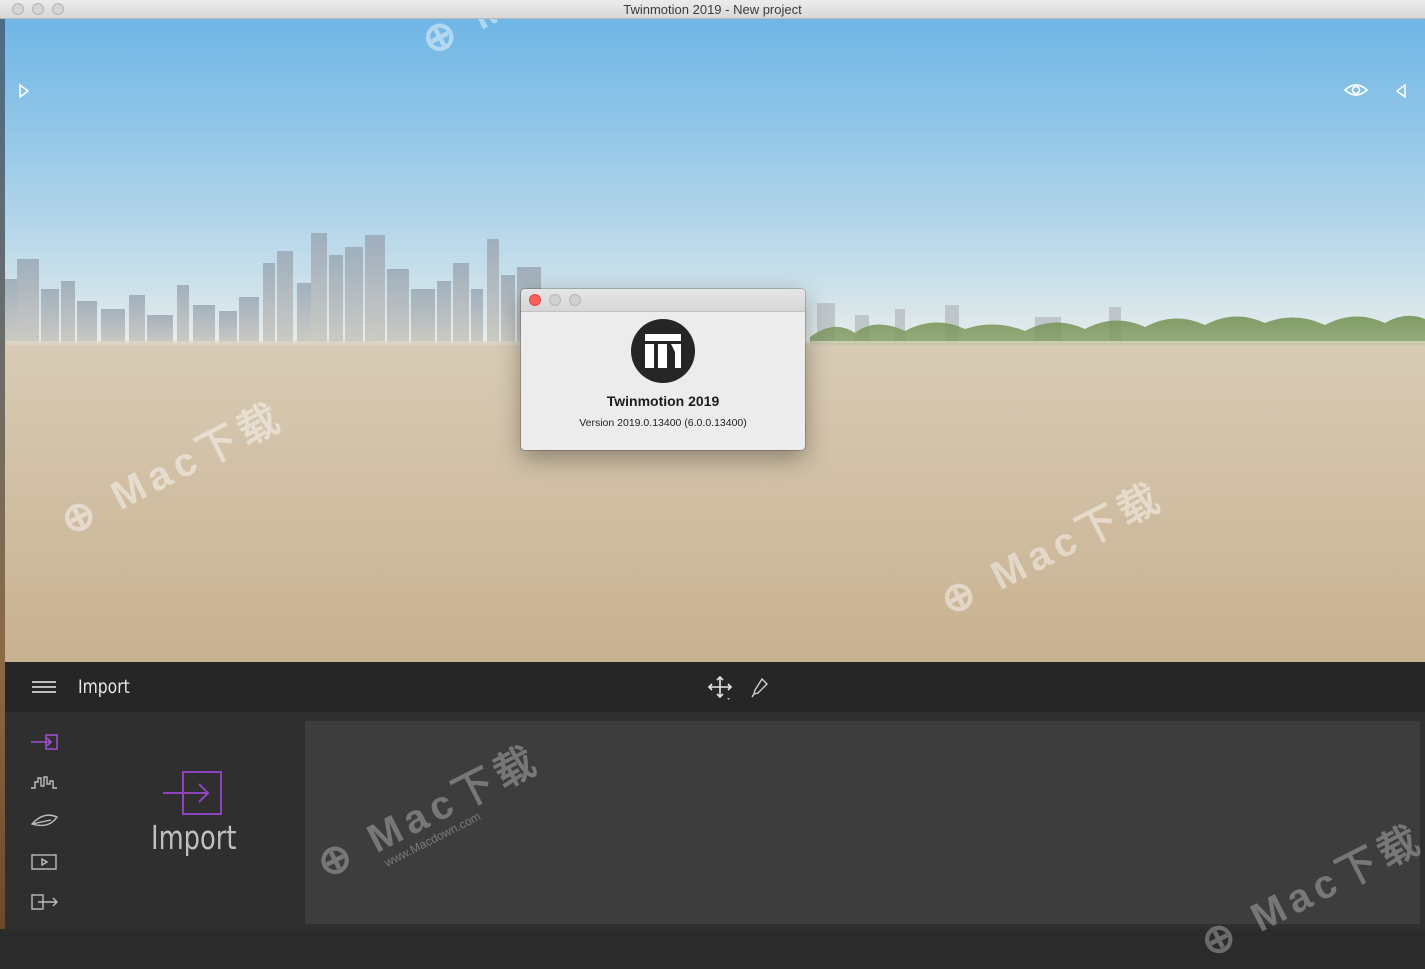  I want to click on side-nav, so click(45, 820).